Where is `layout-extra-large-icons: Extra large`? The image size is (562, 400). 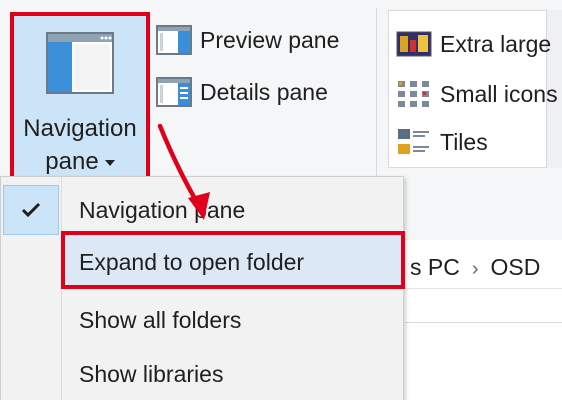 layout-extra-large-icons: Extra large is located at coordinates (473, 44).